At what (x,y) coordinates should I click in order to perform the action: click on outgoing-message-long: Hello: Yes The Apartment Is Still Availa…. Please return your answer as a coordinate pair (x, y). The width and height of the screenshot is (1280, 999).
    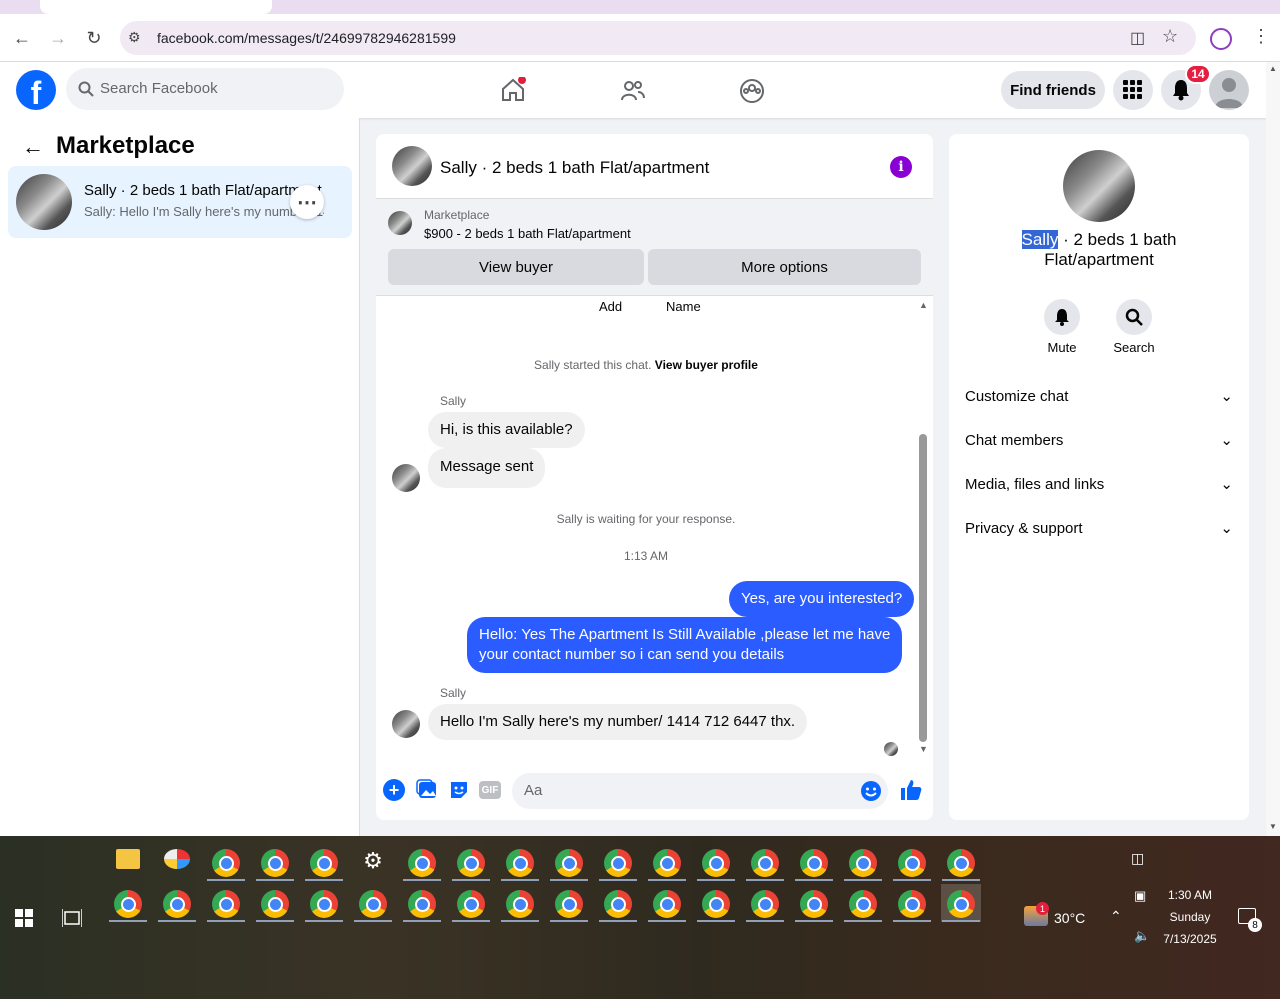
    Looking at the image, I should click on (685, 645).